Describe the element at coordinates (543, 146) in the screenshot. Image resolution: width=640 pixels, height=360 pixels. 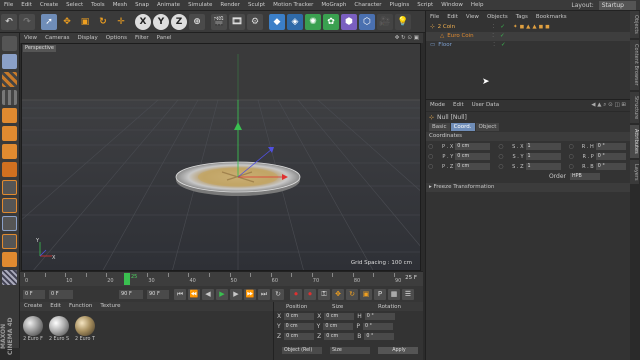
I see `scale-x-attr-field: 1` at that location.